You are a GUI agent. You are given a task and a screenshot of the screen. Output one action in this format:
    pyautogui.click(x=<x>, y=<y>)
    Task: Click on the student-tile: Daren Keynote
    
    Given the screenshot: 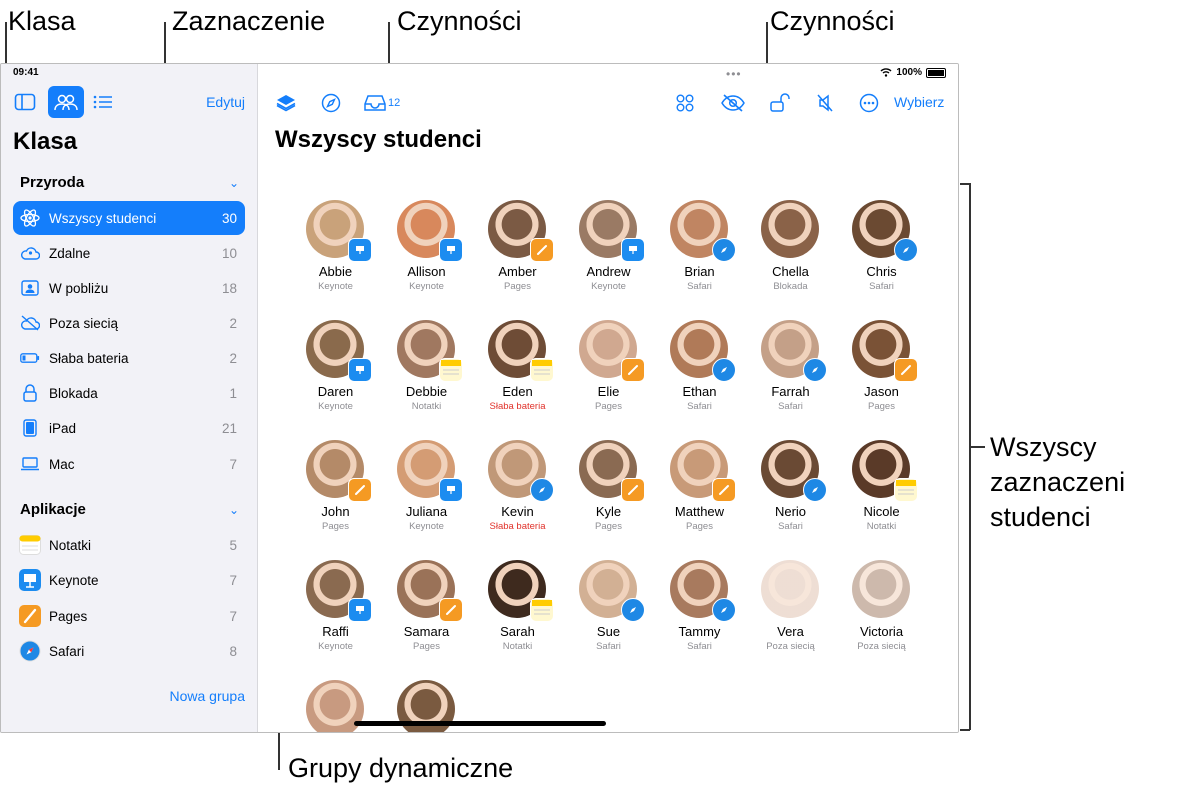 What is the action you would take?
    pyautogui.click(x=335, y=365)
    